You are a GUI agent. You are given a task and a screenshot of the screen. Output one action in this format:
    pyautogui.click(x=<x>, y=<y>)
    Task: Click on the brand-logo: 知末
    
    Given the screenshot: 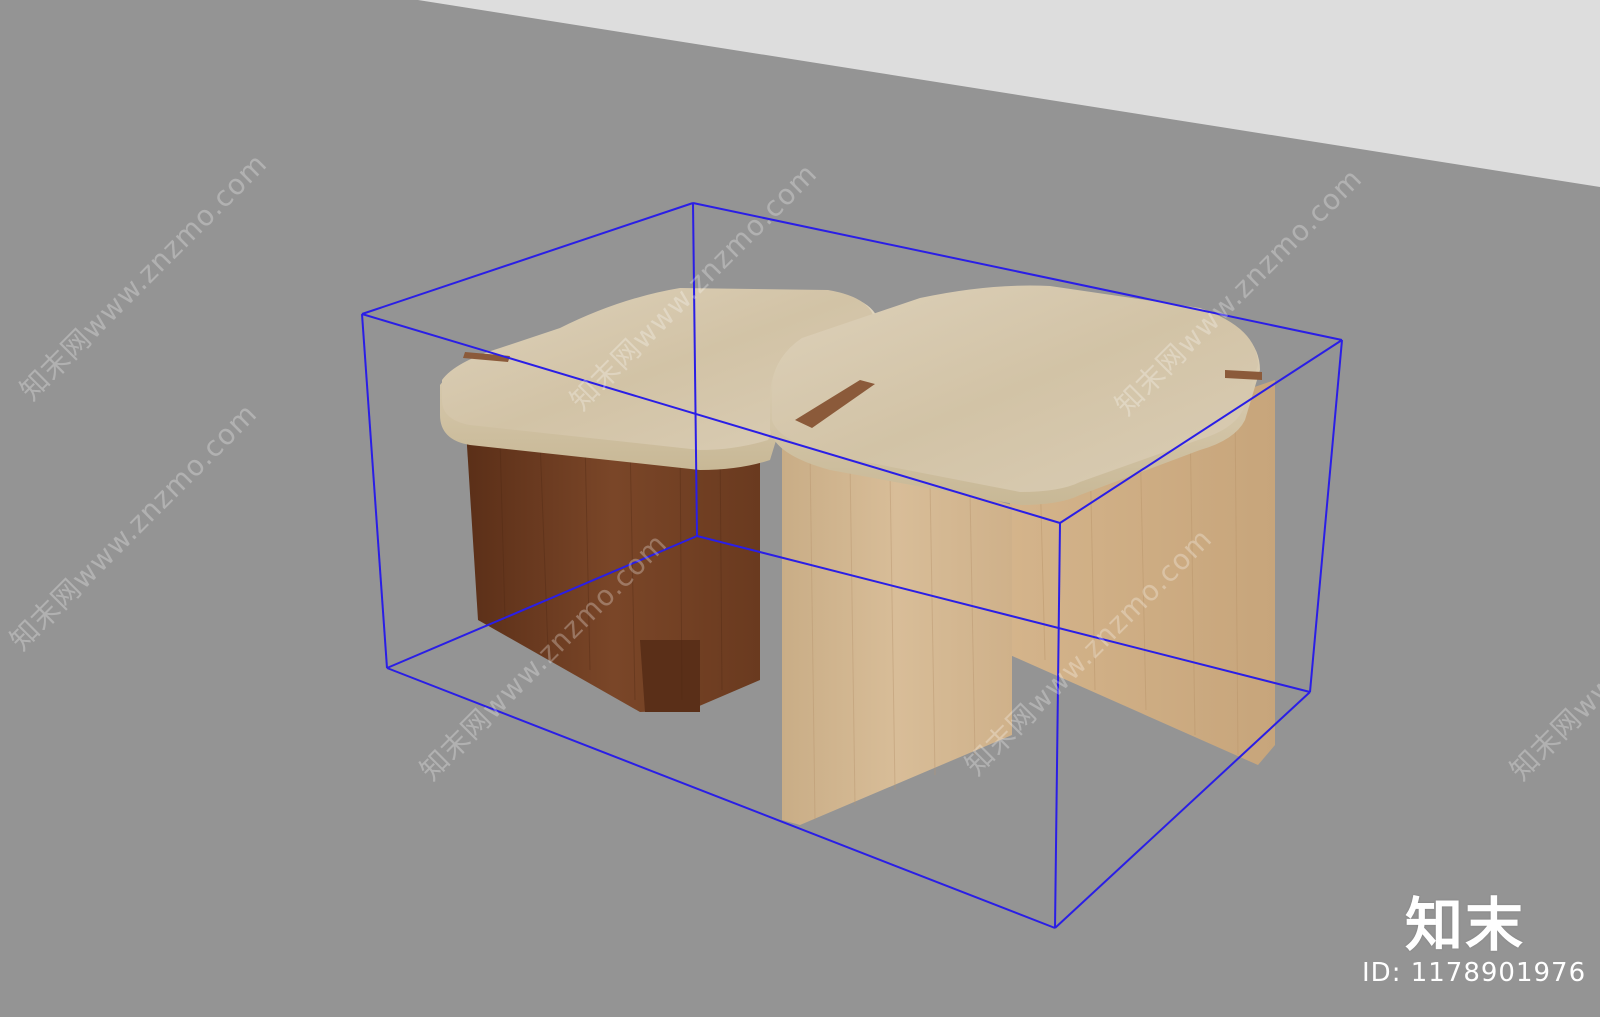 What is the action you would take?
    pyautogui.click(x=1465, y=925)
    